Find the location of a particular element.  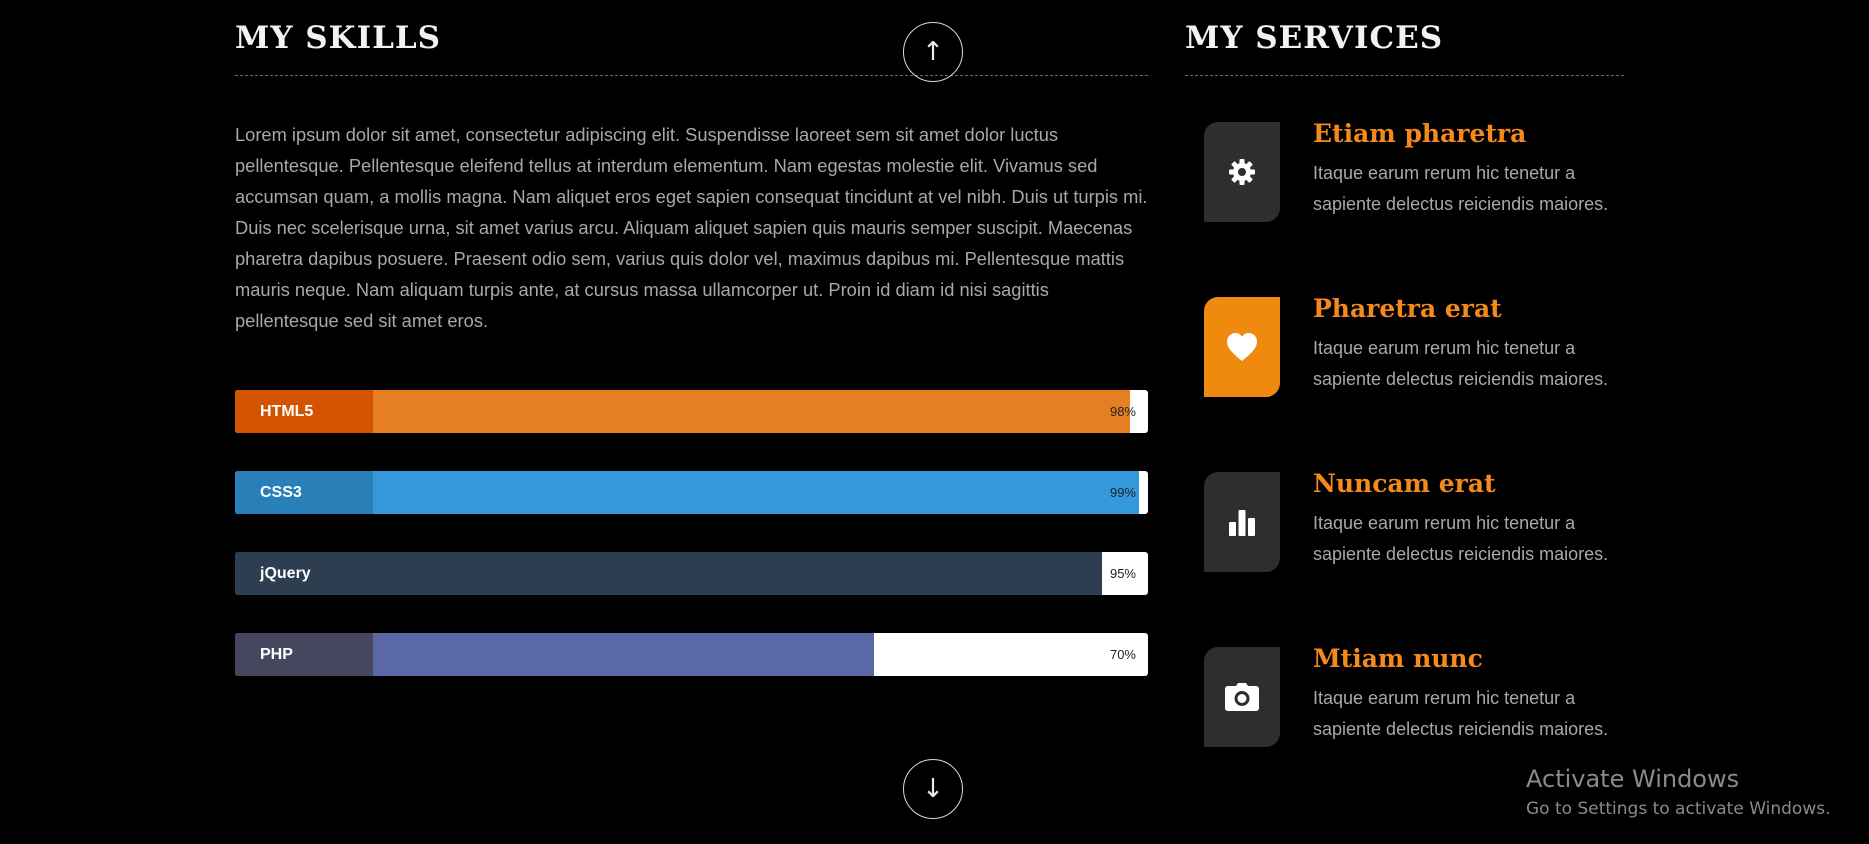

skills-divider is located at coordinates (691, 75).